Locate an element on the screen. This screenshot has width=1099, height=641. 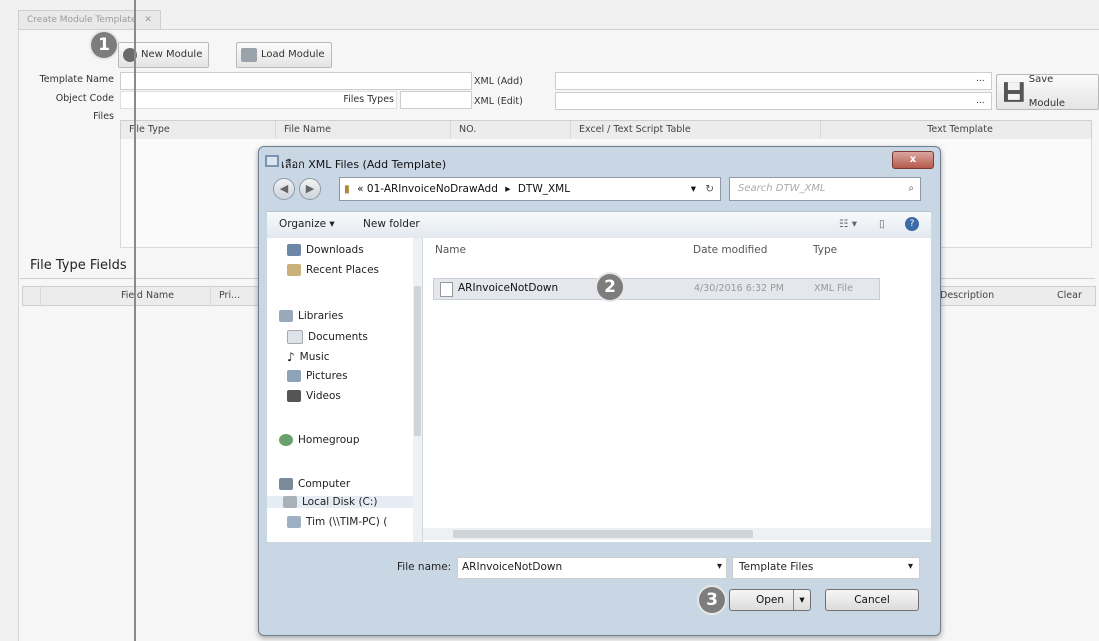
tab-create-module-template: Create Module Template ✕ is located at coordinates (89, 19).